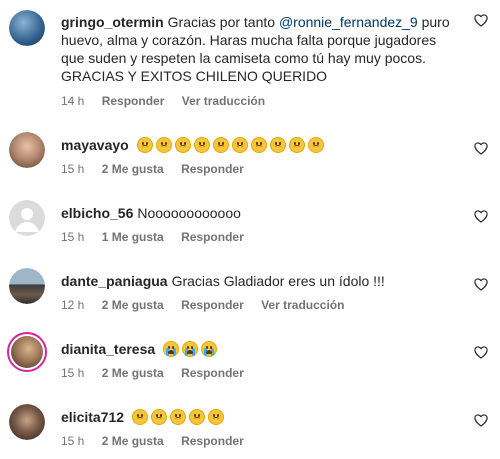 Image resolution: width=500 pixels, height=459 pixels. I want to click on comment-text: mayavayo, so click(258, 145).